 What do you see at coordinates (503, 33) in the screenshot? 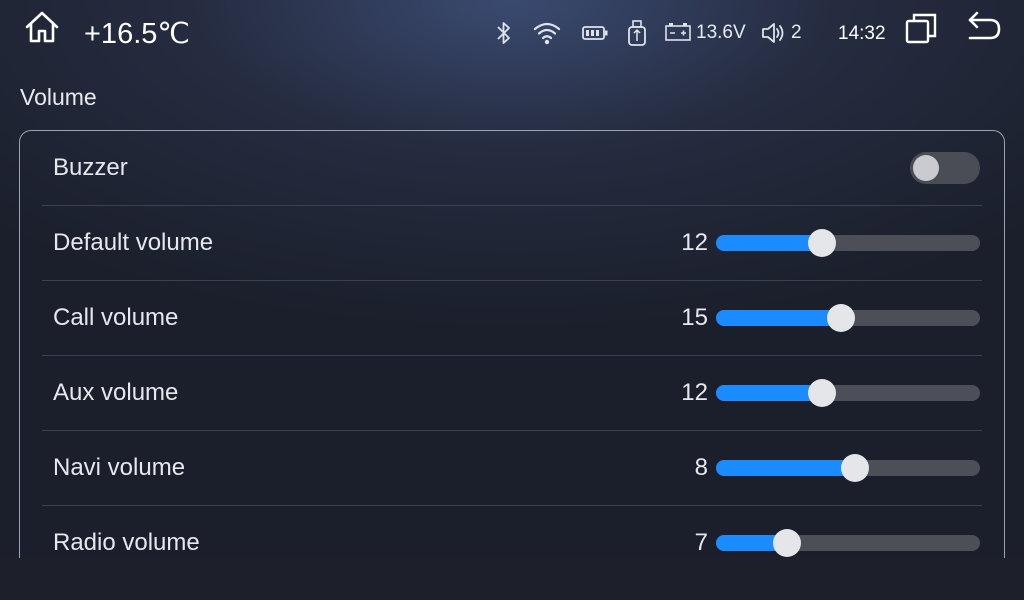
I see `bluetooth-icon` at bounding box center [503, 33].